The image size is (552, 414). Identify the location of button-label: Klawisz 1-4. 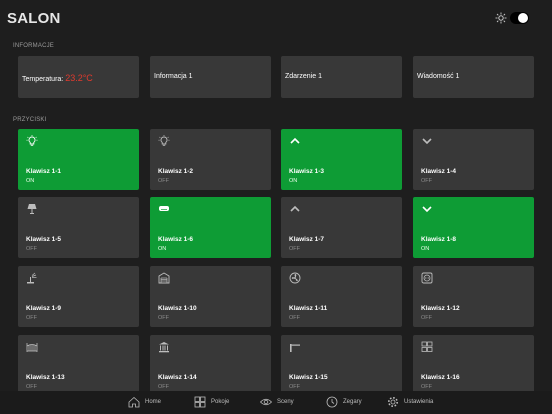
(439, 171).